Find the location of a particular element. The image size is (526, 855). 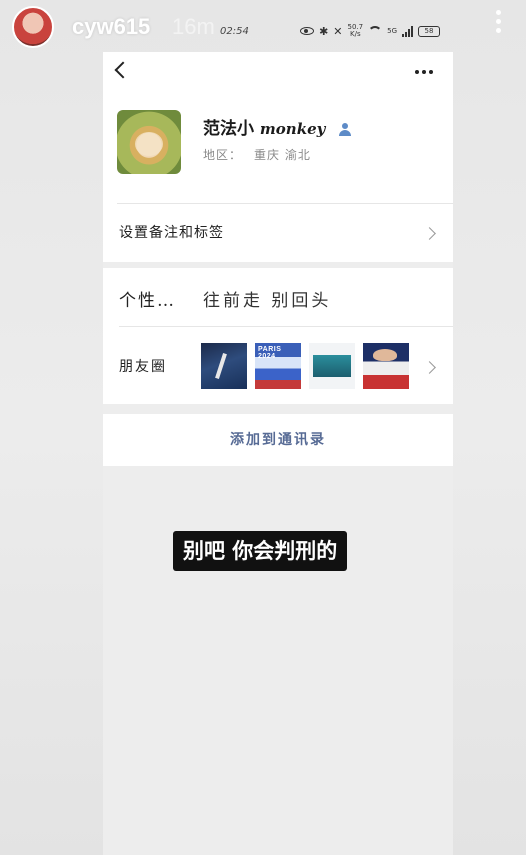

status-icons: ✱ ✕ 50.7 K/s 5G 58 is located at coordinates (370, 31).